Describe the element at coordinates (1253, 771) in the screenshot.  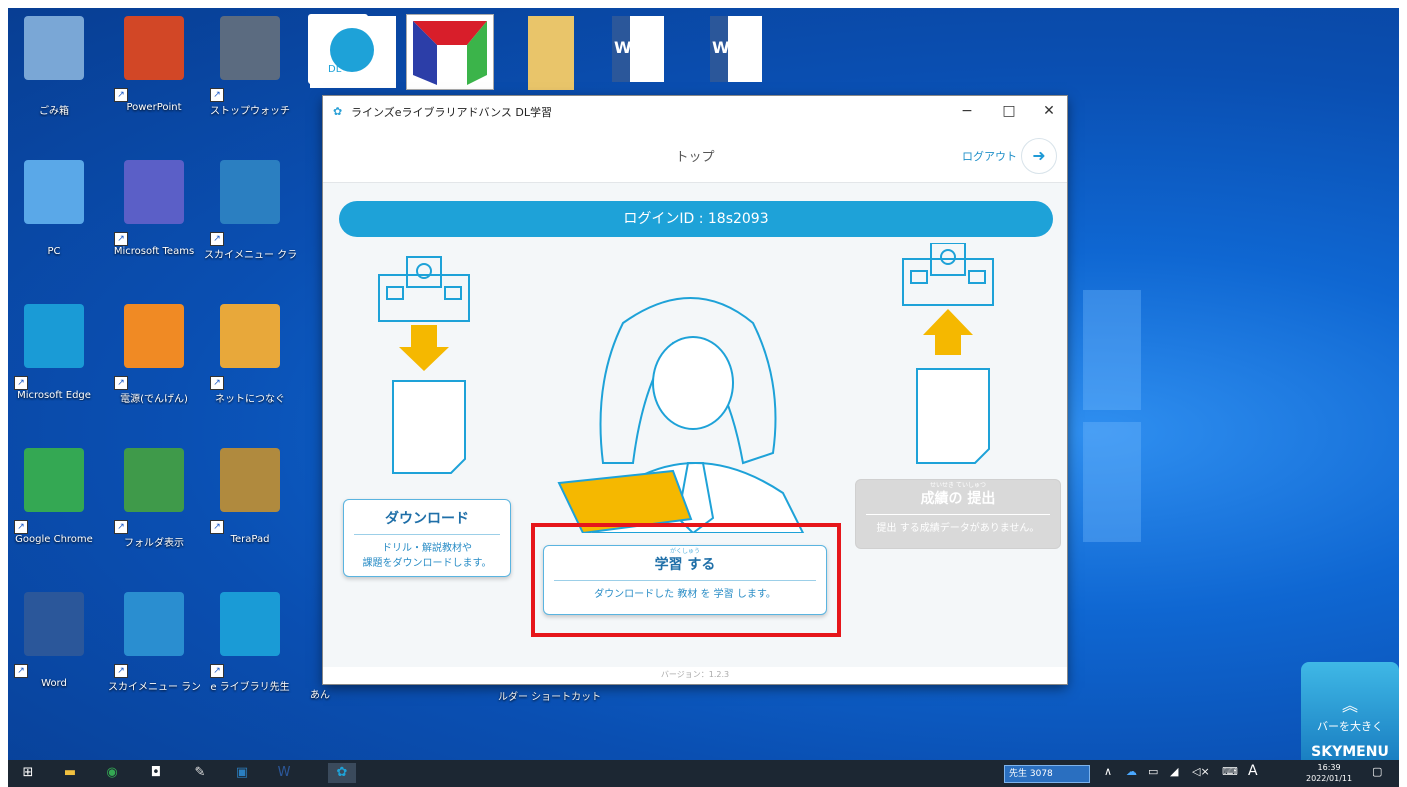
I see `ime-indicator: A` at that location.